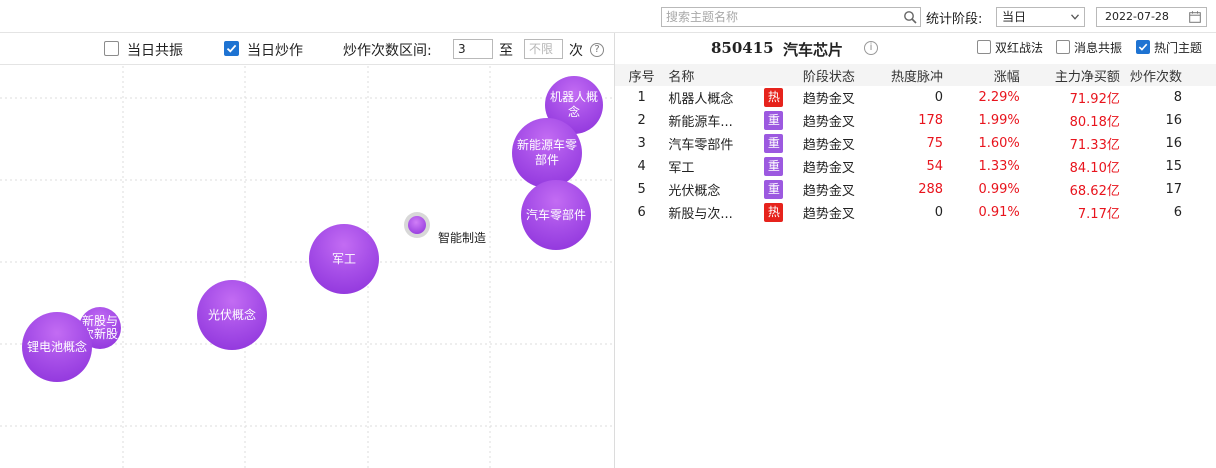 The image size is (1216, 468). I want to click on same-day-hype-checkbox, so click(231, 48).